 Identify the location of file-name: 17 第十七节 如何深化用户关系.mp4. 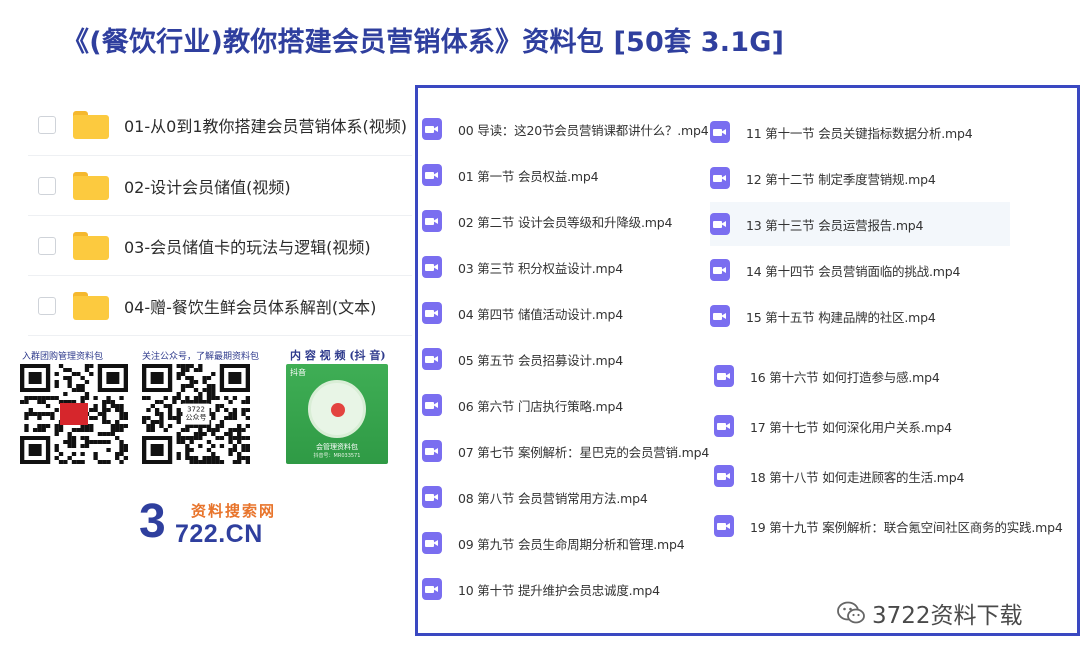
(851, 426).